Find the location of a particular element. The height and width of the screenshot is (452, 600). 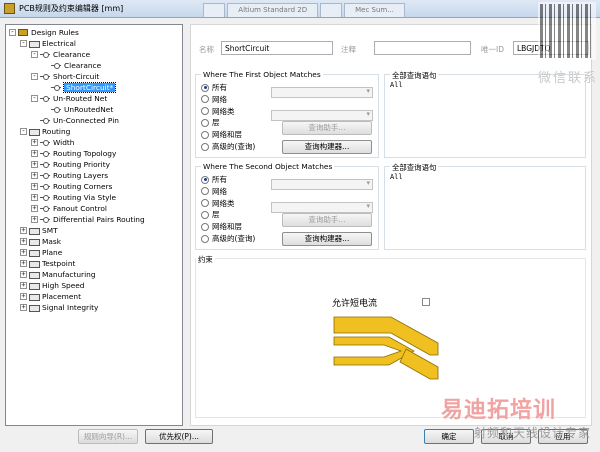

tree-node: + Routing Topology is located at coordinates (94, 153).